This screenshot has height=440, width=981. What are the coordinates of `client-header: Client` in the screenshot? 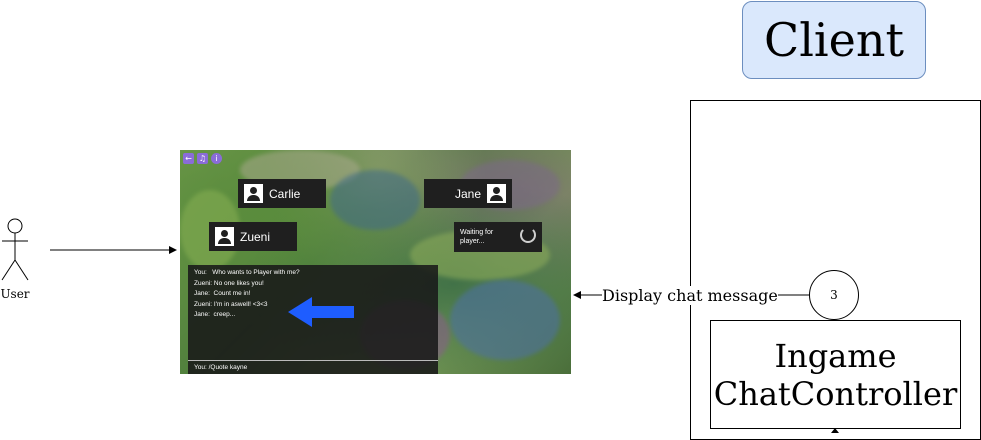 It's located at (834, 40).